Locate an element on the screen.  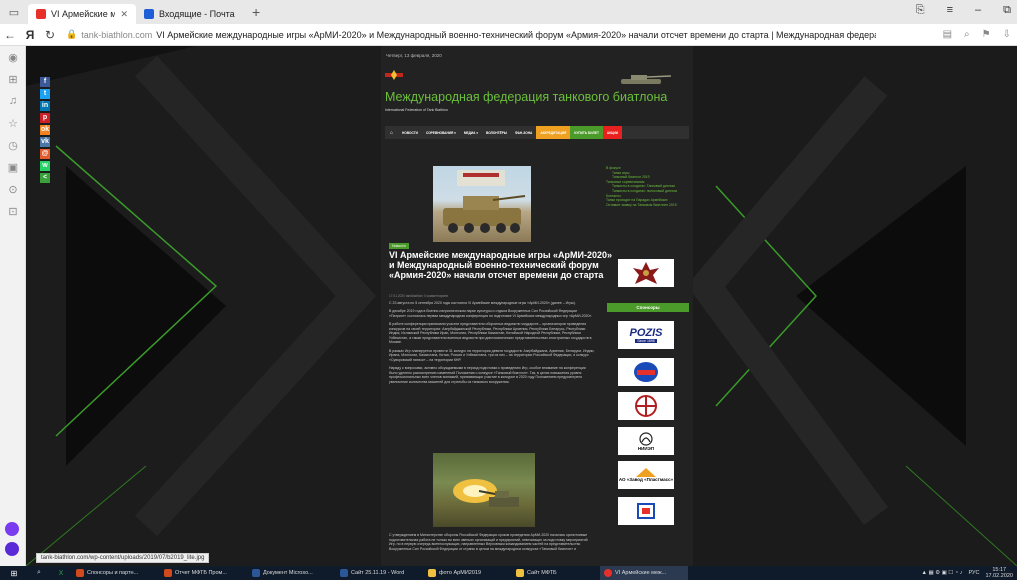
home-icon: ⌂ is located at coordinates (391, 132).